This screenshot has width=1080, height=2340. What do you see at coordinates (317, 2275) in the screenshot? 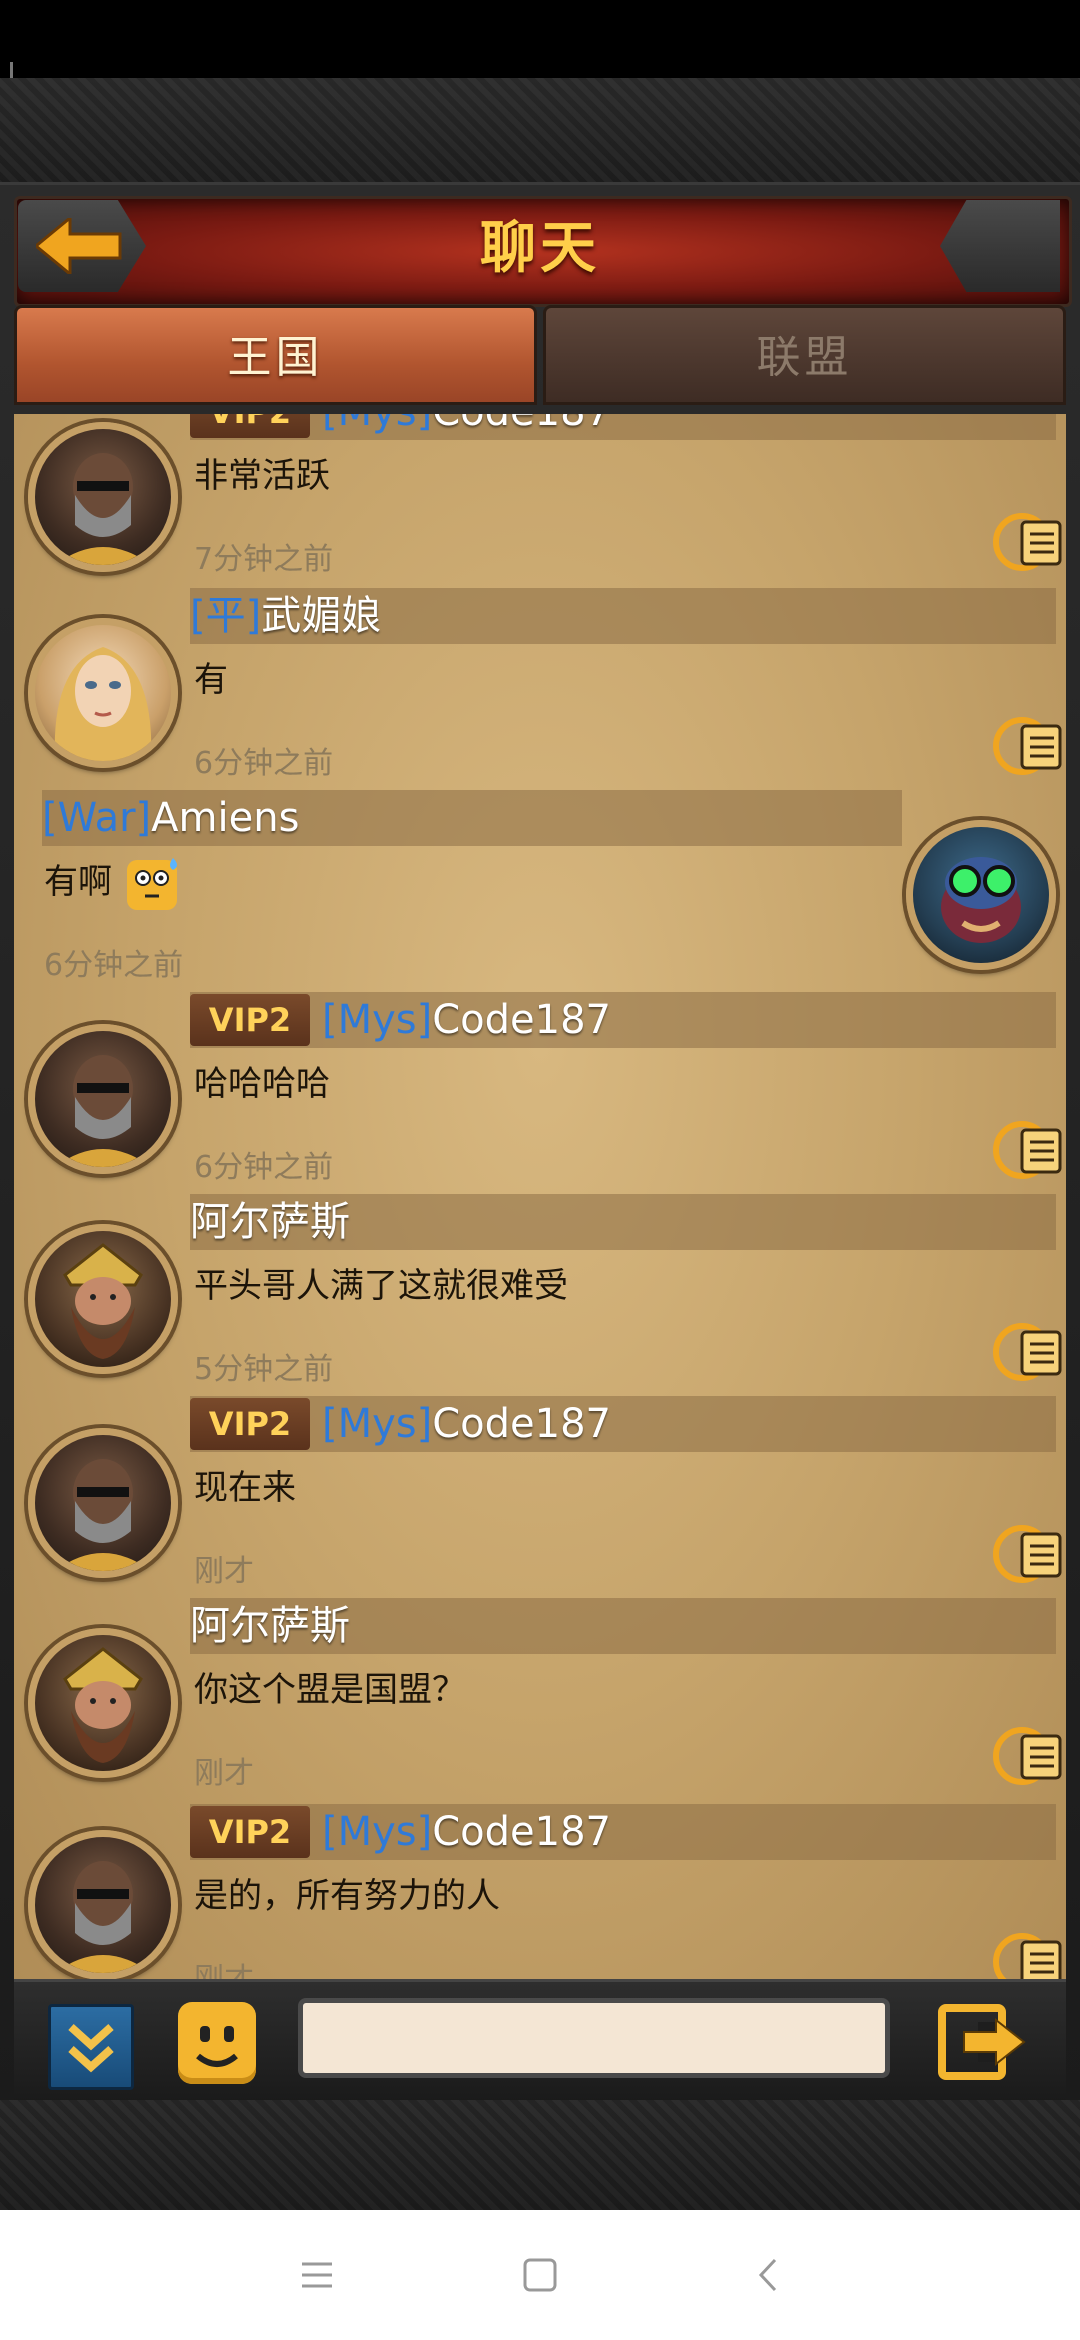
I see `menu-icon` at bounding box center [317, 2275].